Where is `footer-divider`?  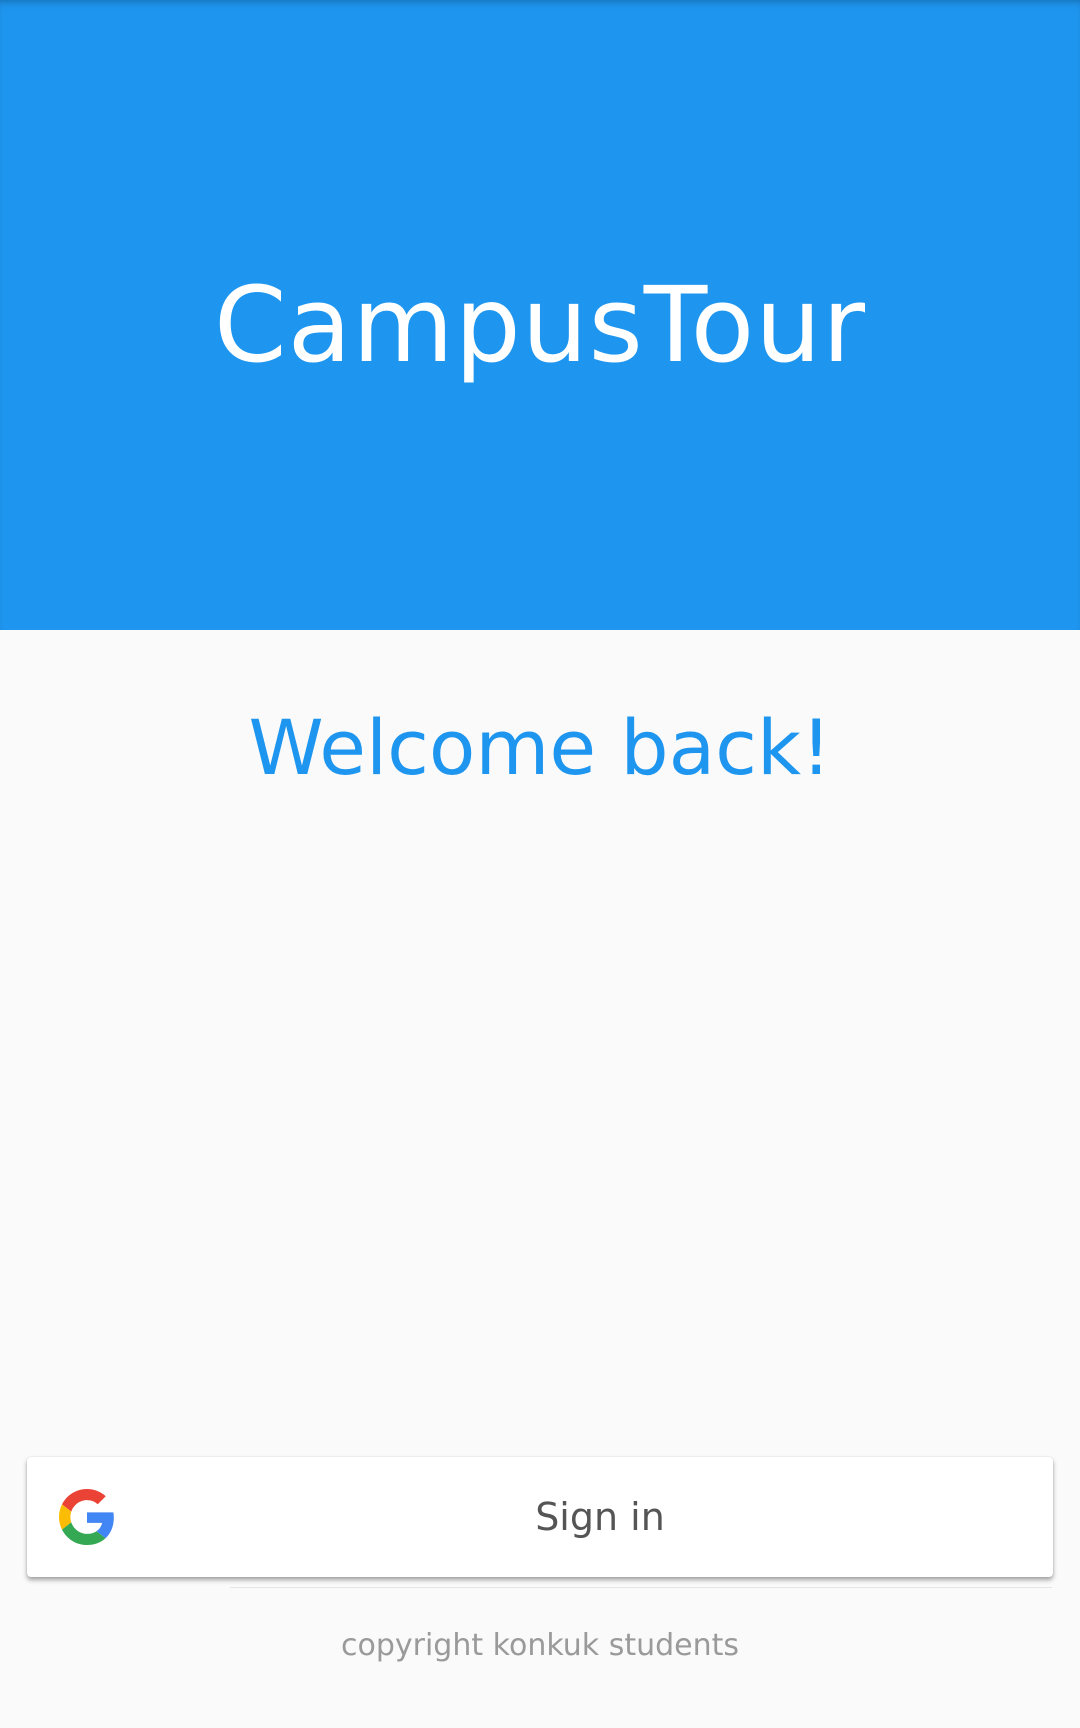 footer-divider is located at coordinates (641, 1587).